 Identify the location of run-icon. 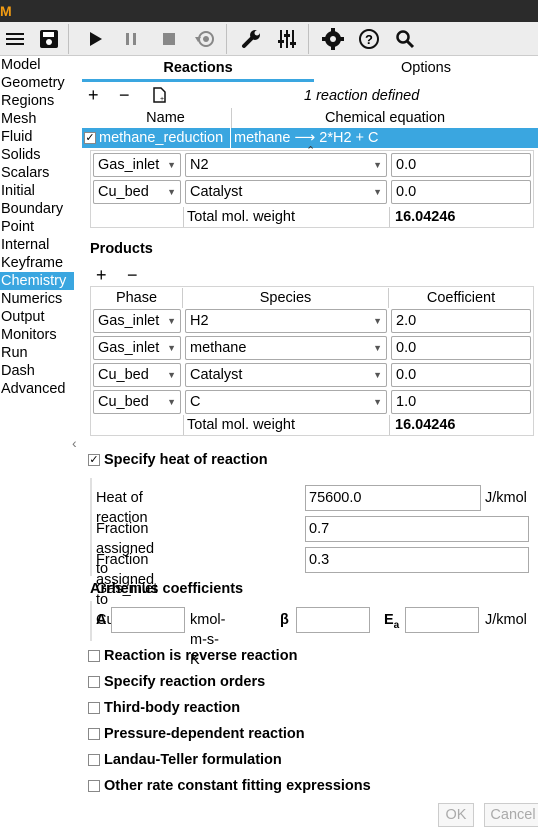
(95, 39).